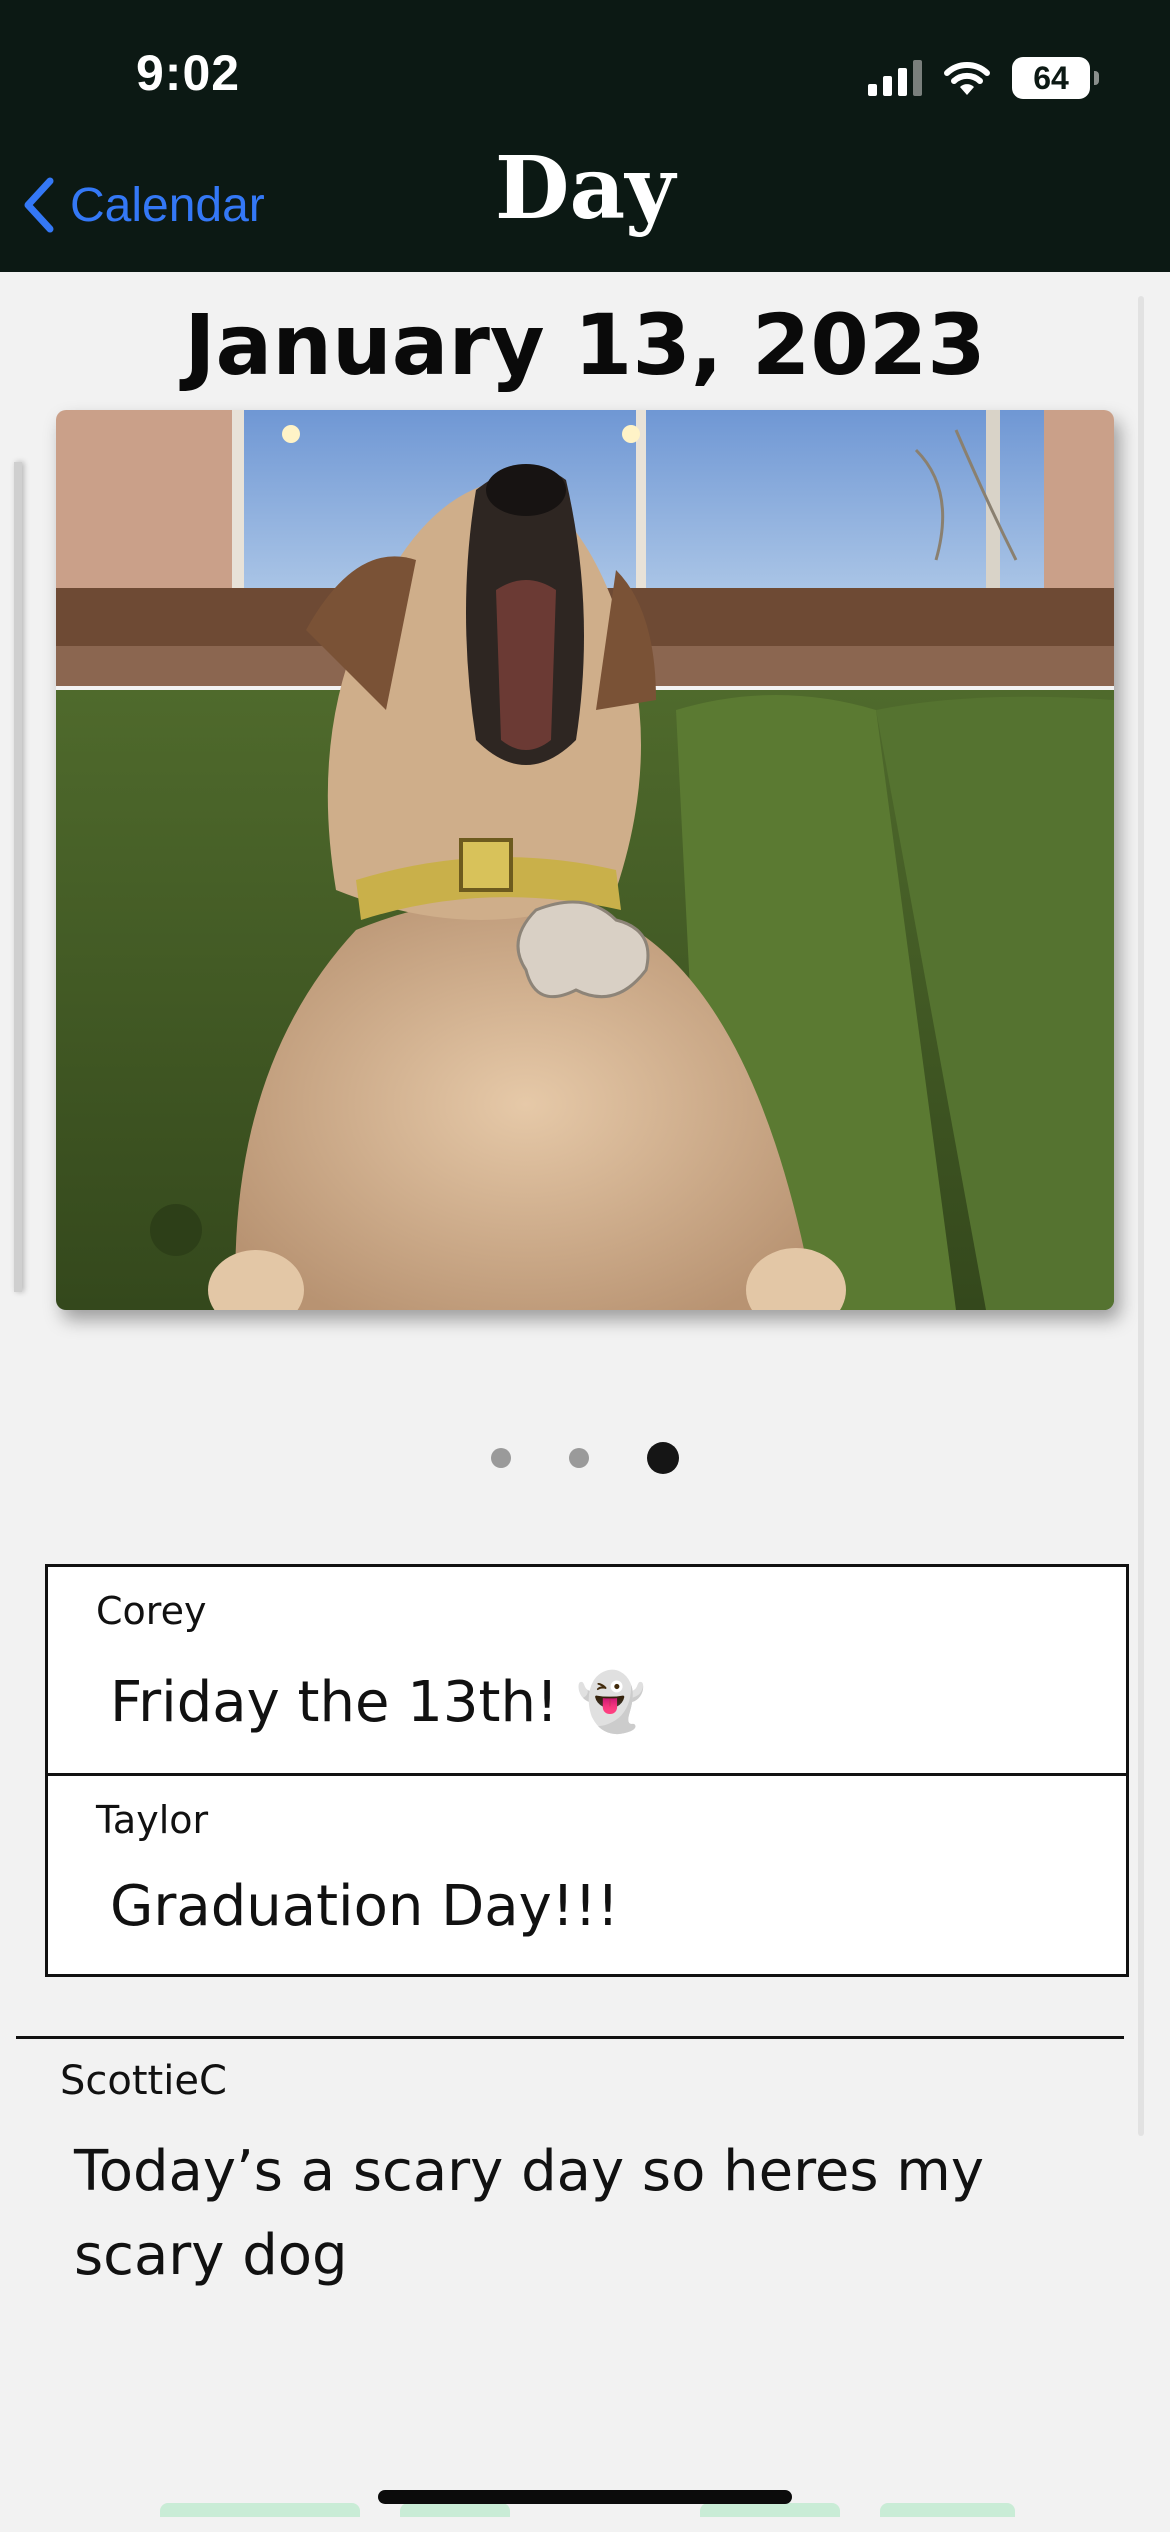 Image resolution: width=1170 pixels, height=2532 pixels. Describe the element at coordinates (152, 1820) in the screenshot. I see `event-author: Taylor` at that location.